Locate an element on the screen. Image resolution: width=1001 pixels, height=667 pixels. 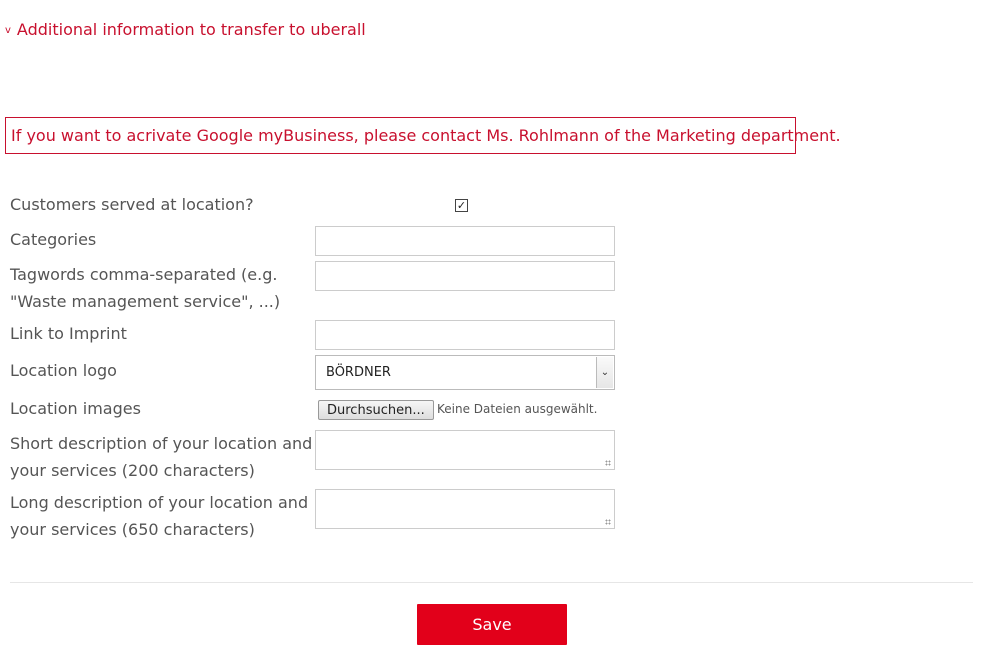
logo-select: BÖRDNER ⌄ is located at coordinates (465, 372).